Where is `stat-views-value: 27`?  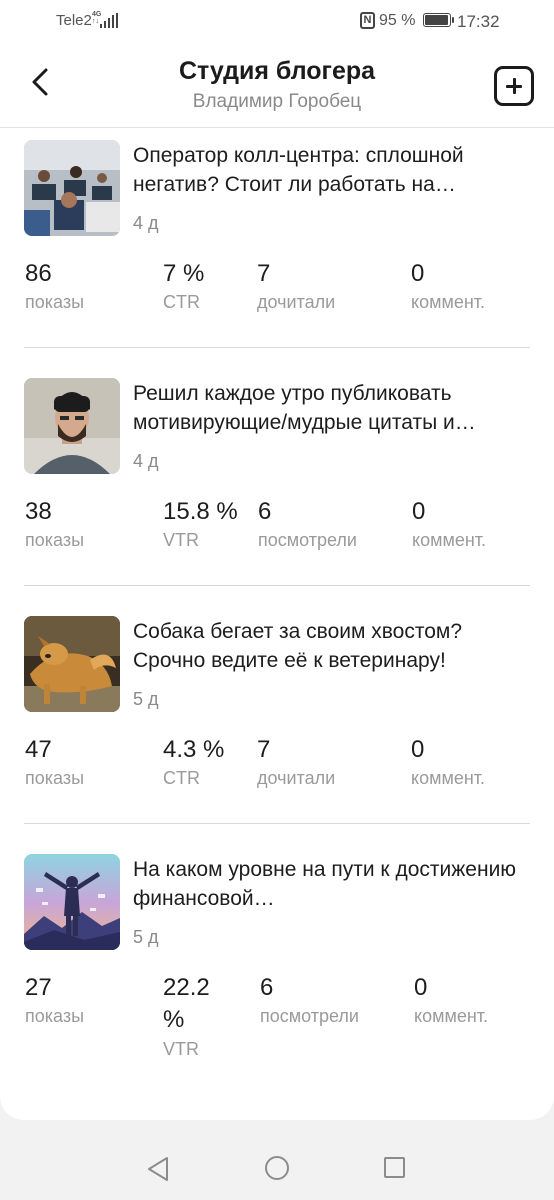 stat-views-value: 27 is located at coordinates (38, 987).